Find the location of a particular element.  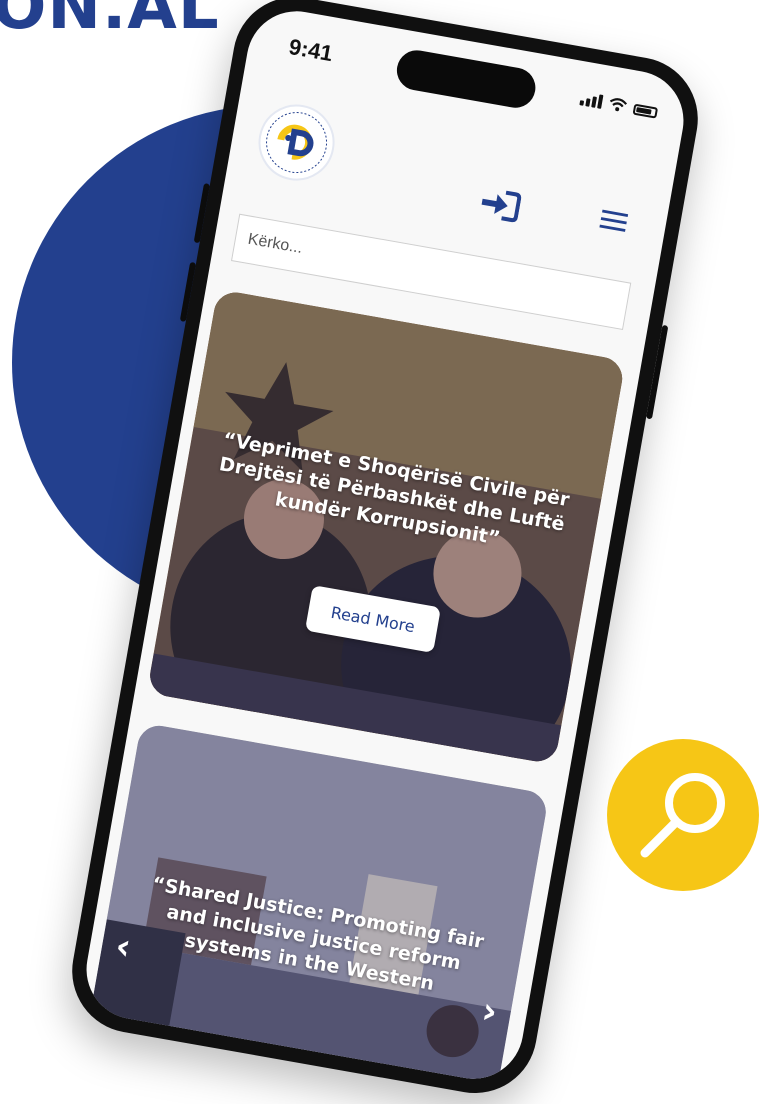

battery-icon is located at coordinates (645, 111).